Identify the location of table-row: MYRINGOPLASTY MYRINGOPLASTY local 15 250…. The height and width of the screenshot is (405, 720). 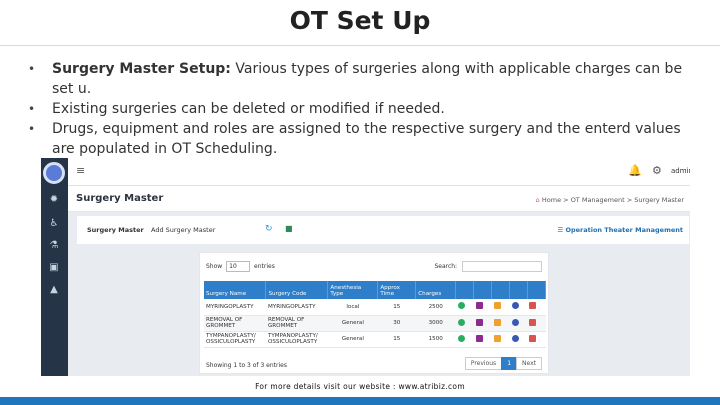
(375, 307).